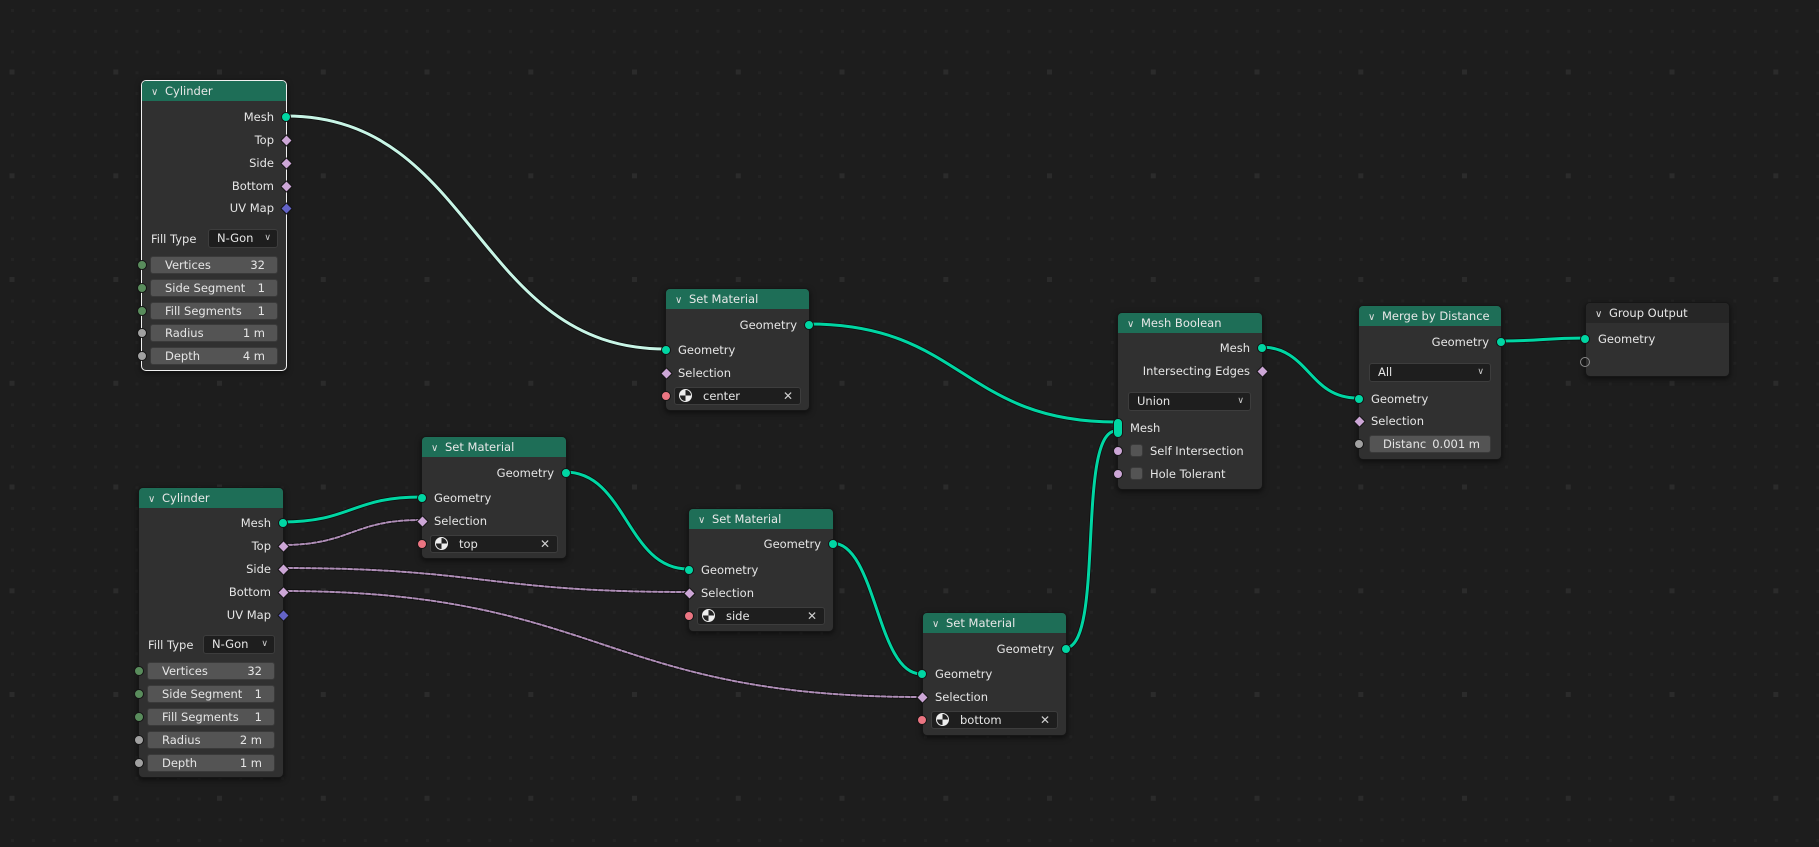  Describe the element at coordinates (1397, 421) in the screenshot. I see `socket-label: Selection` at that location.